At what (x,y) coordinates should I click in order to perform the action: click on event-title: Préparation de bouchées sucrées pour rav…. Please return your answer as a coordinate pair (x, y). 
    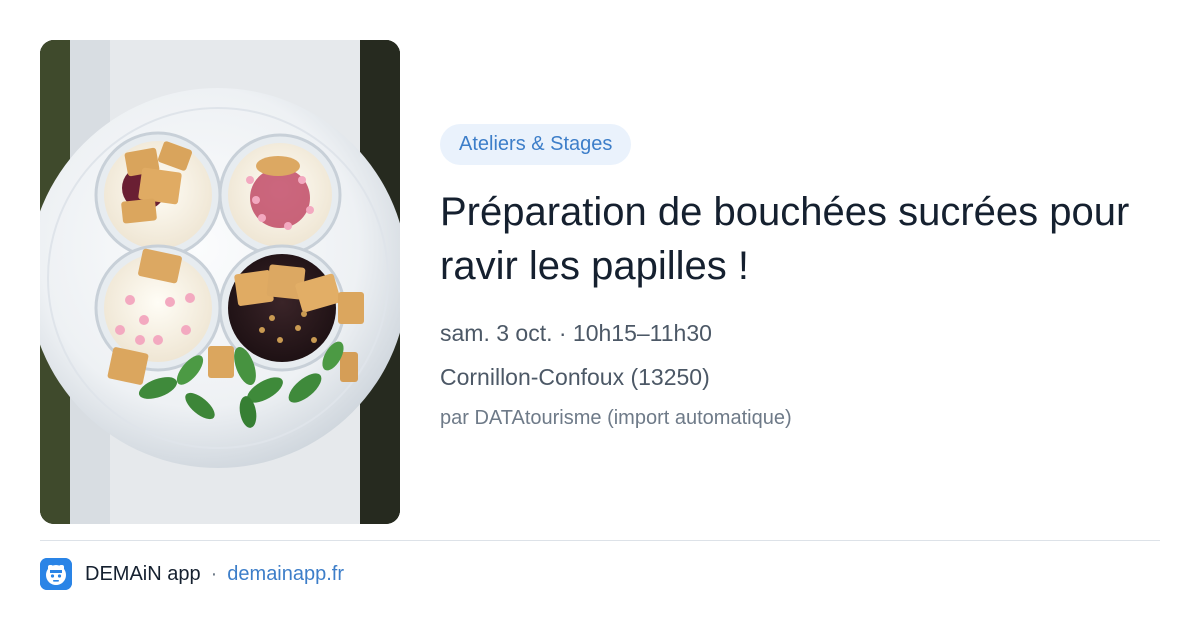
    Looking at the image, I should click on (790, 239).